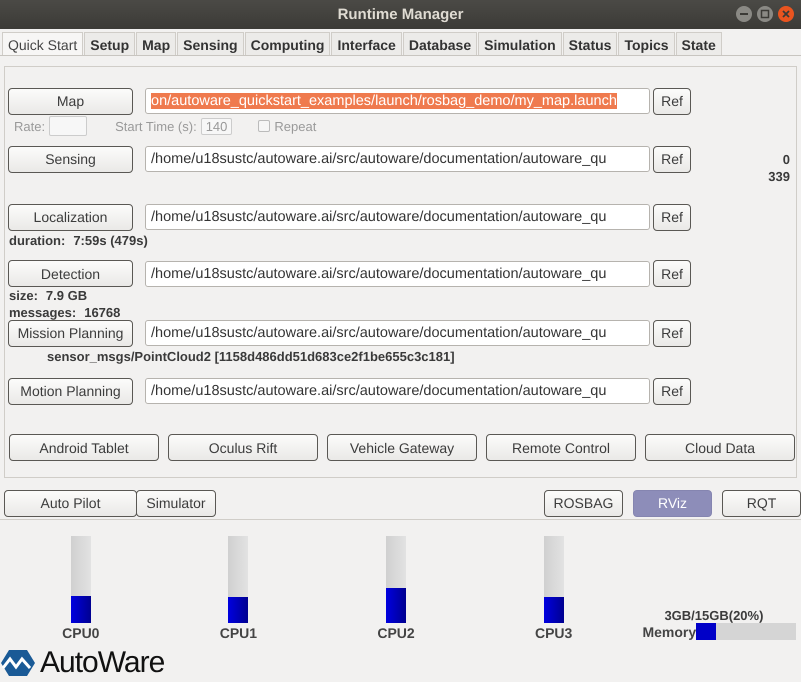  I want to click on memory-reading: 3GB/15GB(20%), so click(714, 615).